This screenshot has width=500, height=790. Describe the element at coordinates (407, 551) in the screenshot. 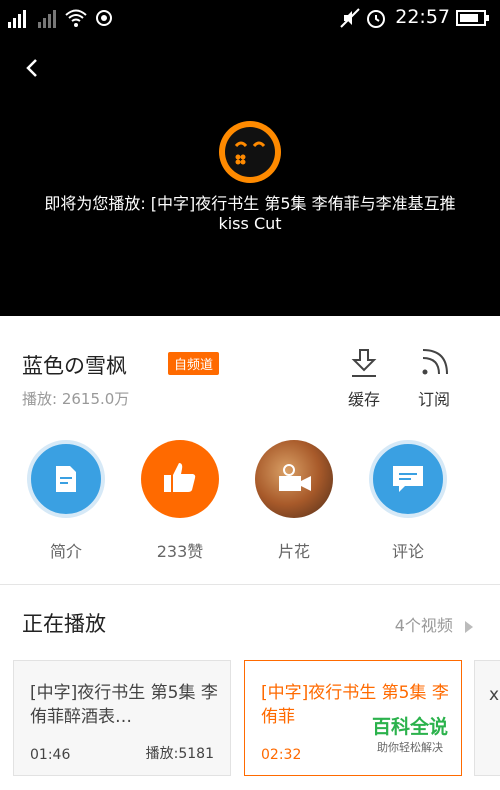

I see `comment-label: 评论` at that location.